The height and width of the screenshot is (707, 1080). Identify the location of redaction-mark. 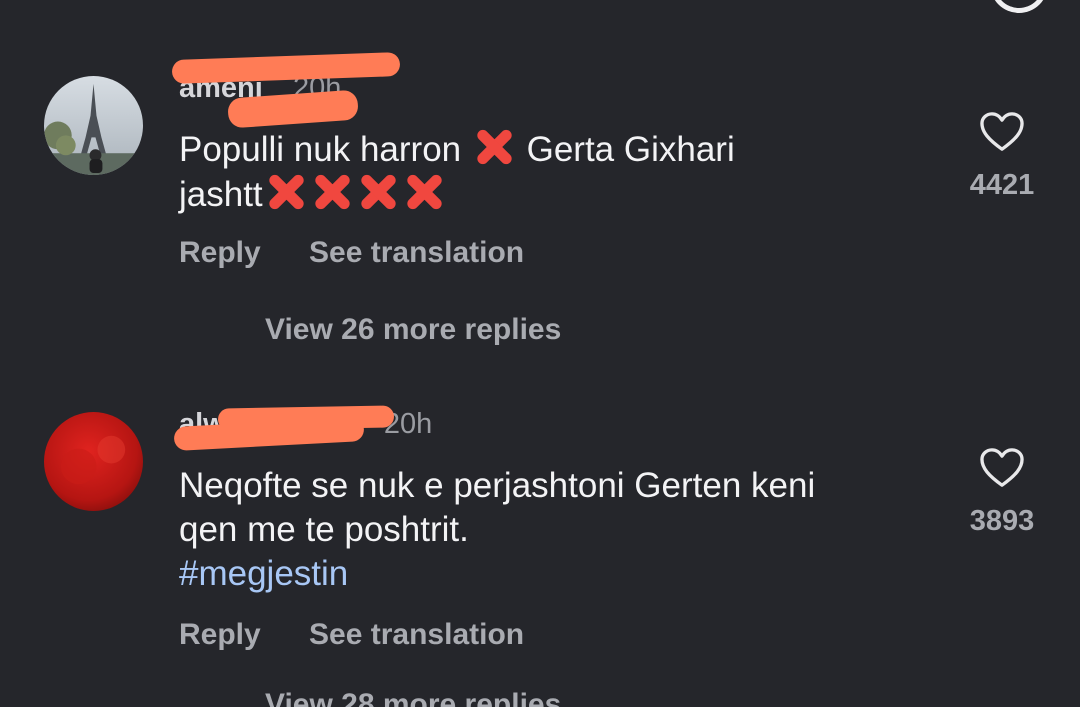
(286, 68).